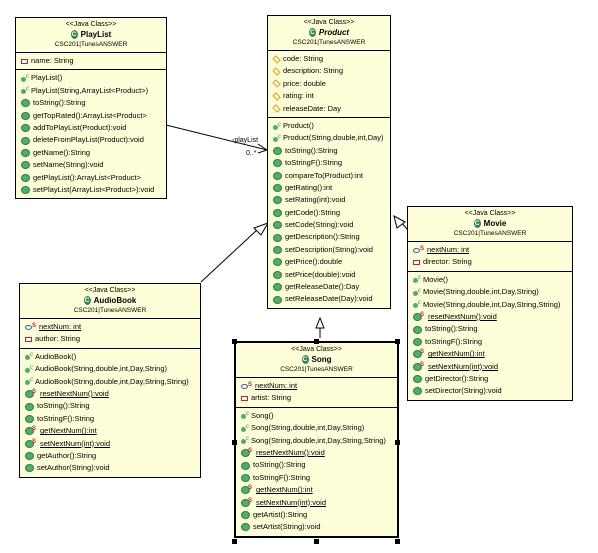  Describe the element at coordinates (329, 213) in the screenshot. I see `method-row: getCode():String` at that location.